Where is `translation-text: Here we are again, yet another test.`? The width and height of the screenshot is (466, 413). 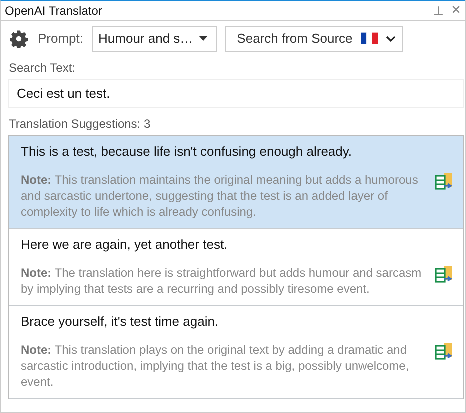
translation-text: Here we are again, yet another test. is located at coordinates (125, 244).